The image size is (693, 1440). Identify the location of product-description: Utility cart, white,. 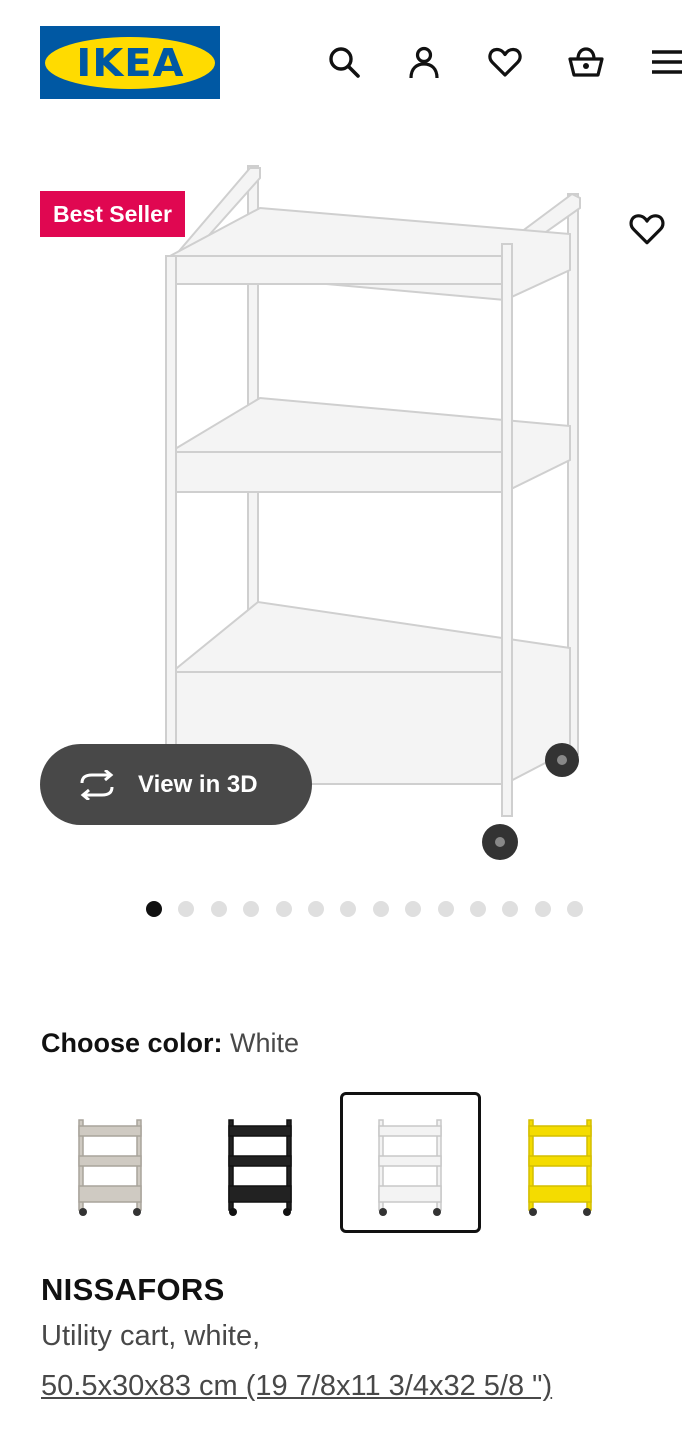
(151, 1336).